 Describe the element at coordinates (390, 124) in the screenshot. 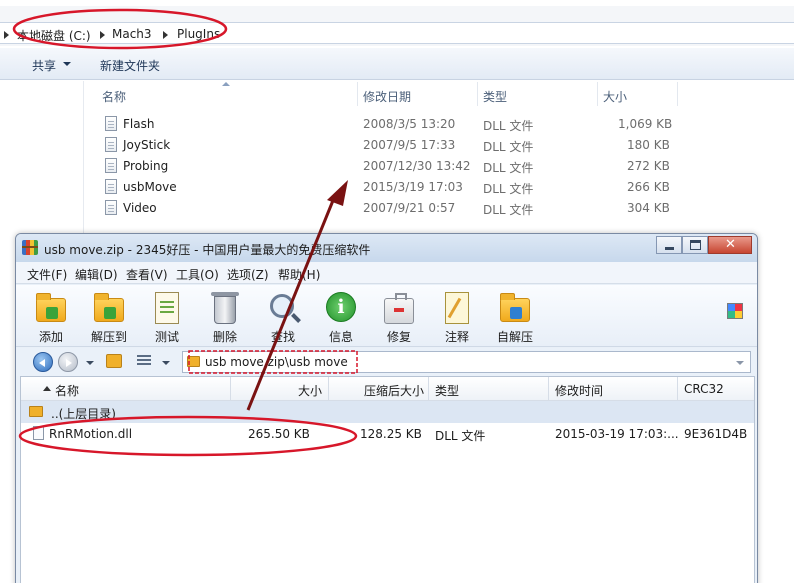

I see `file-row: Flash 2008/3/5 13:20 DLL 文件 1,069 KB` at that location.